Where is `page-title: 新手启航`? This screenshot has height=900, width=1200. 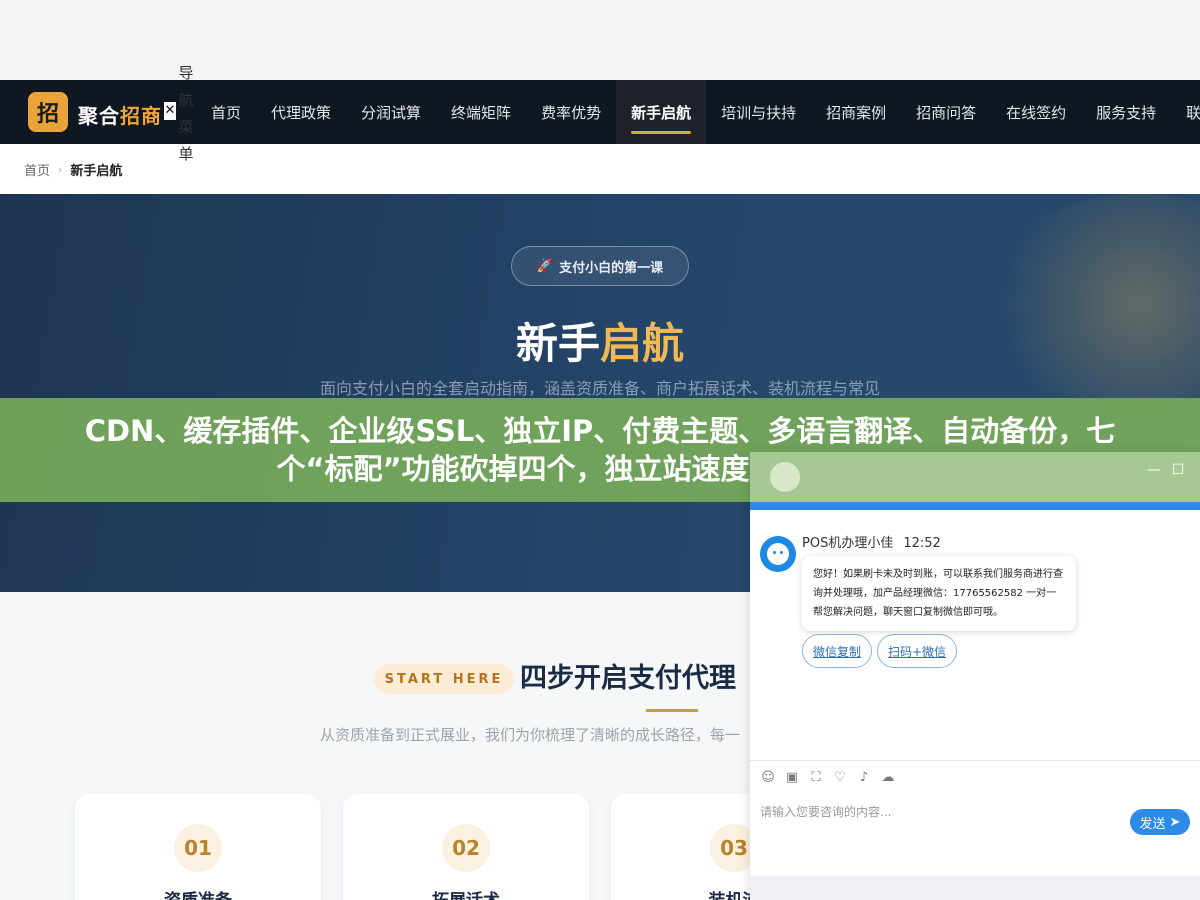 page-title: 新手启航 is located at coordinates (600, 340).